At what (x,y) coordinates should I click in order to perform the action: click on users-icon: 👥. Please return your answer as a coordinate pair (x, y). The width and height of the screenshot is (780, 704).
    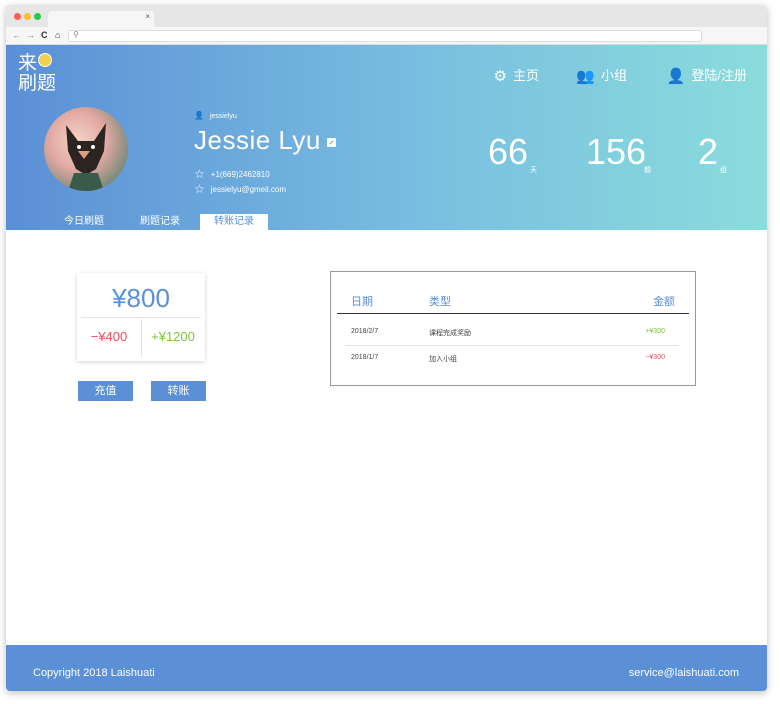
    Looking at the image, I should click on (585, 76).